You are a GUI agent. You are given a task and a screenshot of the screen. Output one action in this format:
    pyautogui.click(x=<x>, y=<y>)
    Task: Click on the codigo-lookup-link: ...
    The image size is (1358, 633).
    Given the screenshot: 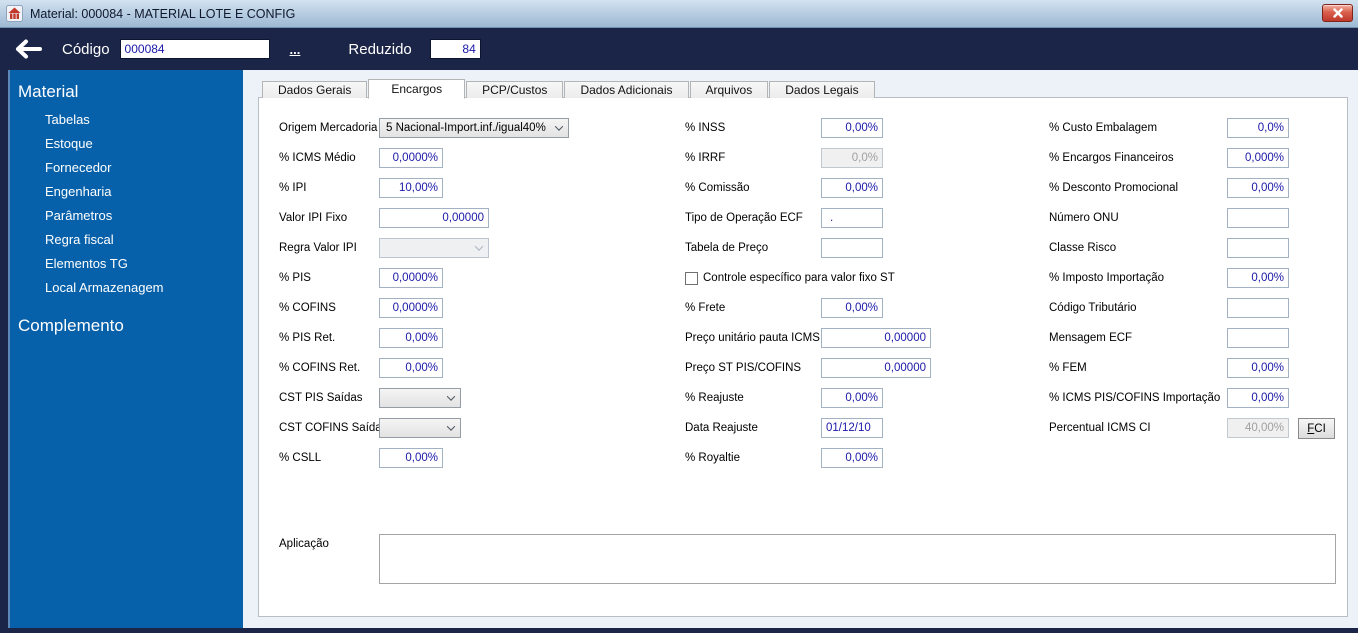 What is the action you would take?
    pyautogui.click(x=295, y=49)
    